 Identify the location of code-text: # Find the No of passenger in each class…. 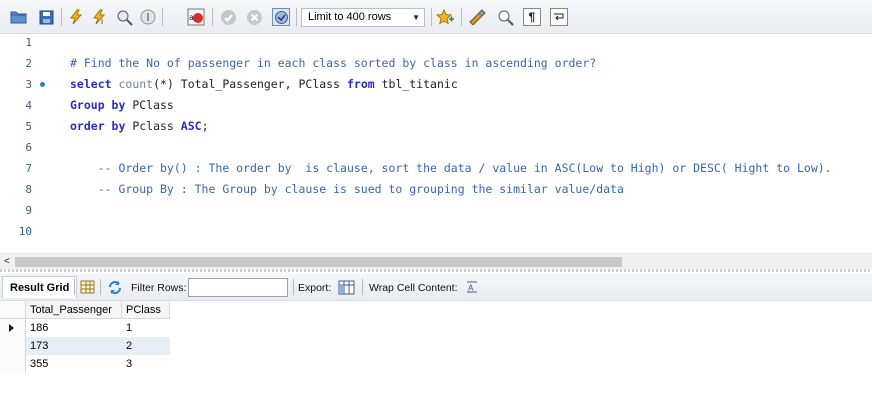
(333, 63).